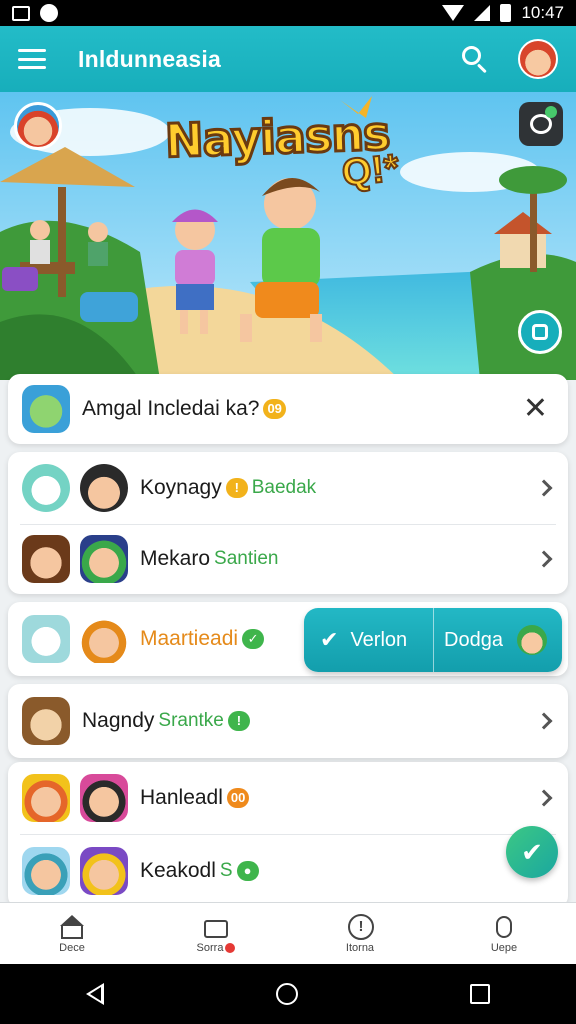 The height and width of the screenshot is (1024, 576). Describe the element at coordinates (288, 871) in the screenshot. I see `list-item: Keakodl S ●` at that location.